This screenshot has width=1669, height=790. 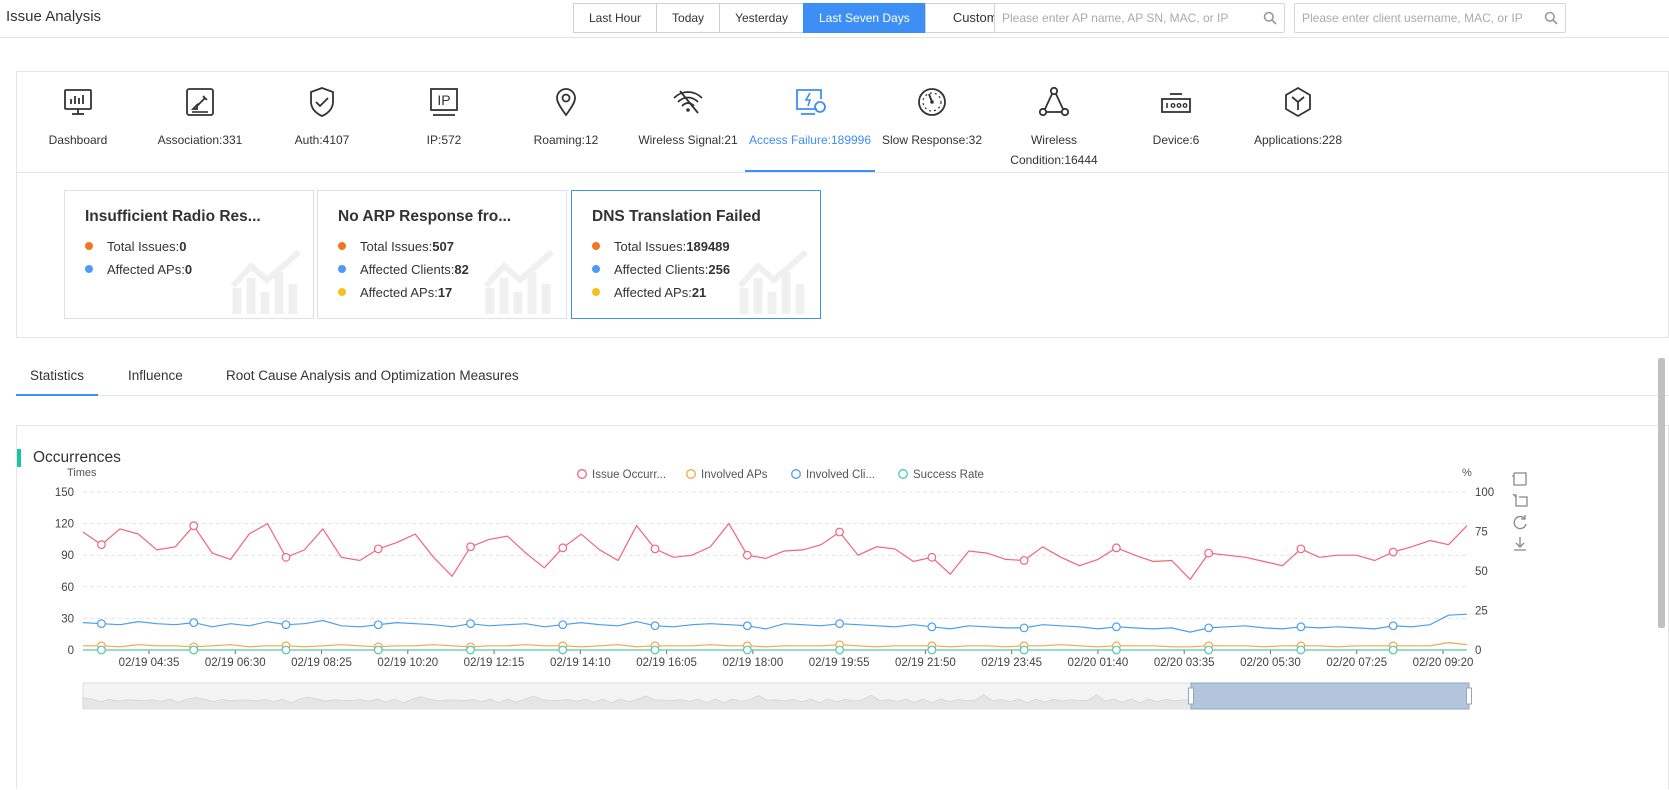 What do you see at coordinates (395, 292) in the screenshot?
I see `affected-aps-metric: Affected APs:17` at bounding box center [395, 292].